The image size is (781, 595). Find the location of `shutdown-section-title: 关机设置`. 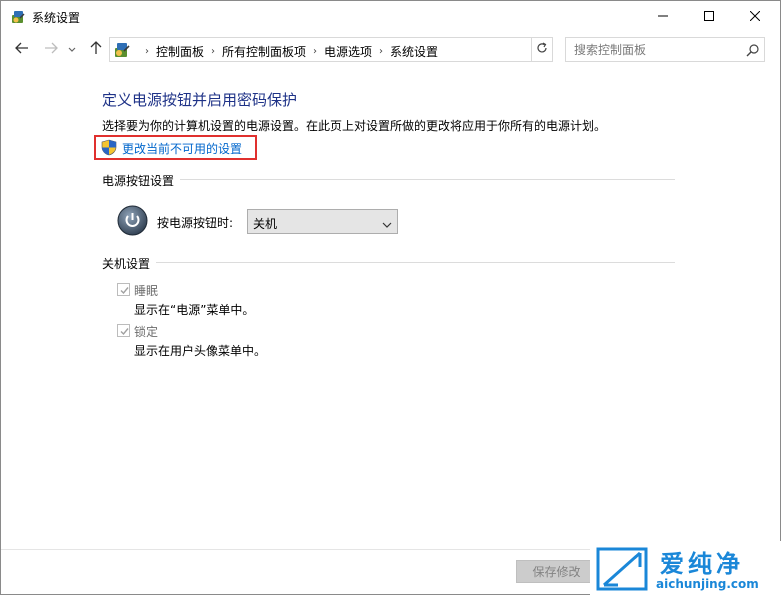

shutdown-section-title: 关机设置 is located at coordinates (129, 263).